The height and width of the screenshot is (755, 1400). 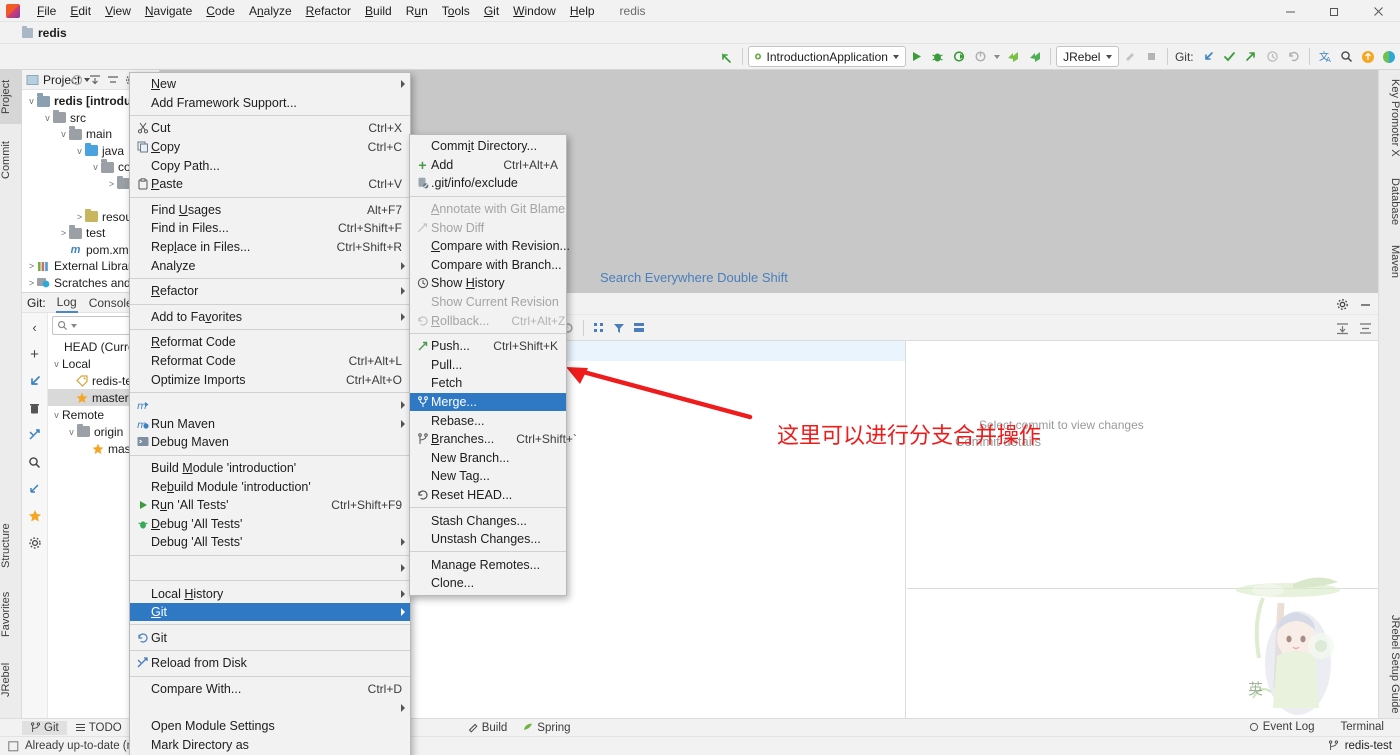 I want to click on menu-item-reload-from-disk: Git, so click(x=270, y=637).